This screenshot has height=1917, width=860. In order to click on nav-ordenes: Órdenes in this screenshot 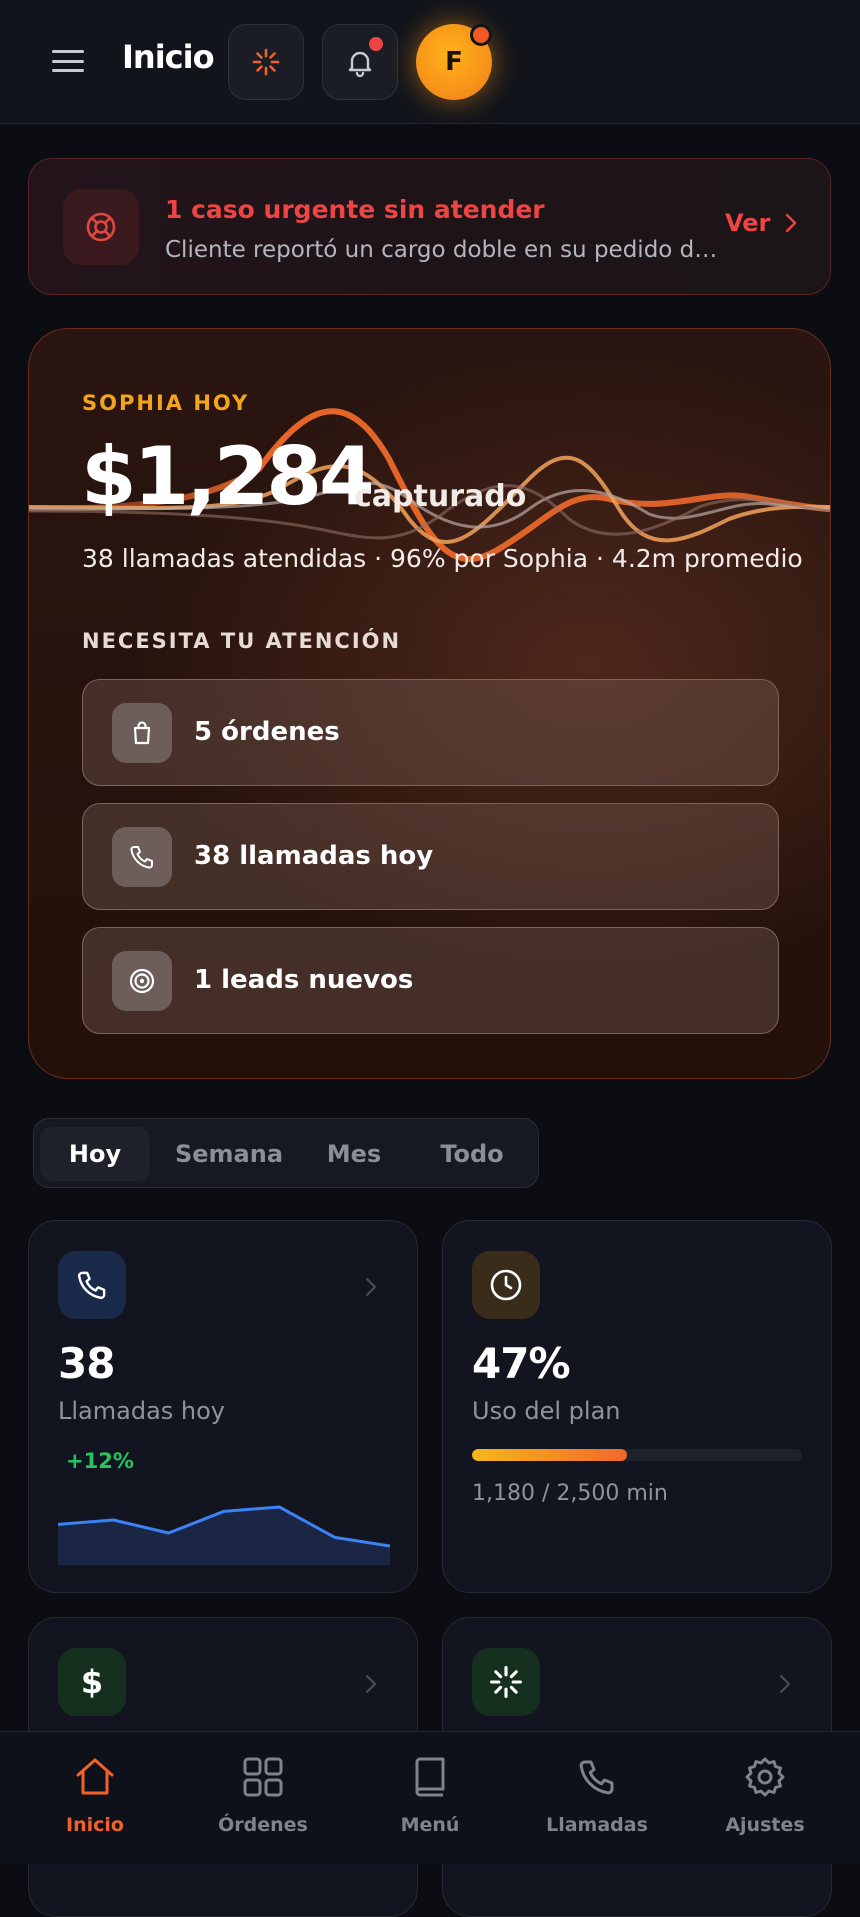, I will do `click(263, 1794)`.